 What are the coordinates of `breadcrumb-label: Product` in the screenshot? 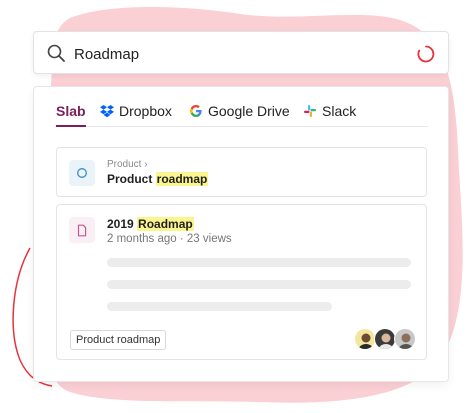 It's located at (124, 164).